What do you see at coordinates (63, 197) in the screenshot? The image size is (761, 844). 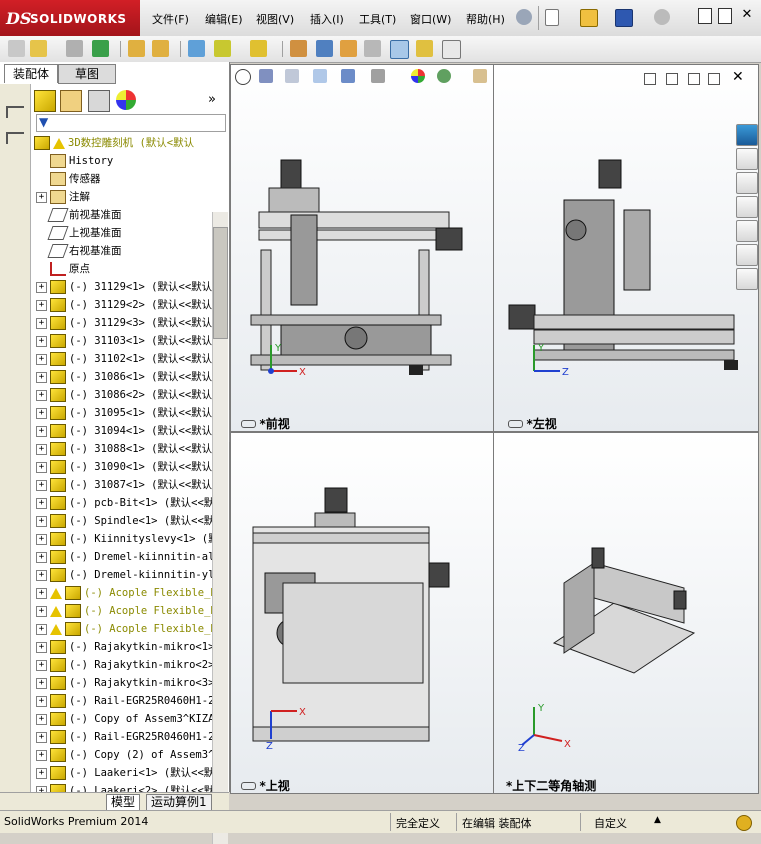 I see `tree-item: + 注解` at bounding box center [63, 197].